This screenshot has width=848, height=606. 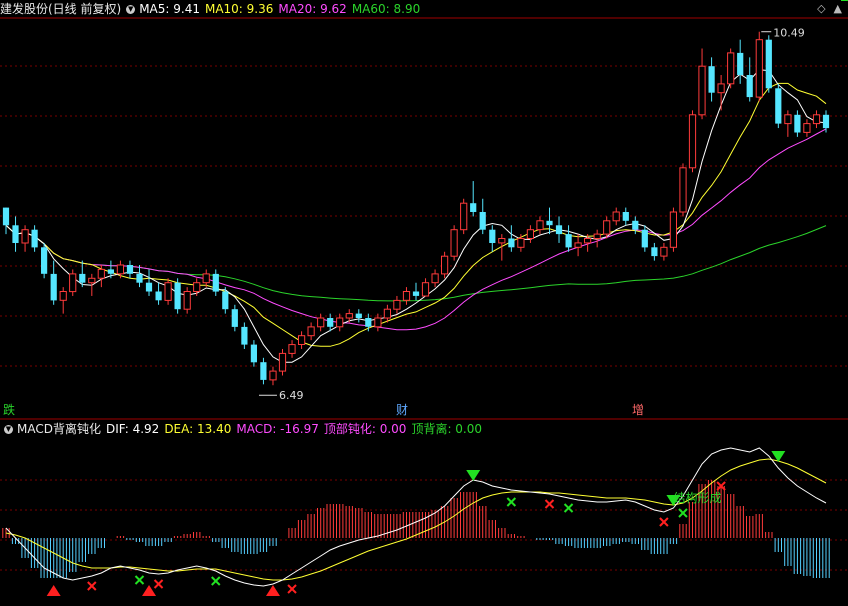 What do you see at coordinates (59, 429) in the screenshot?
I see `indicator-name: MACD背离钝化` at bounding box center [59, 429].